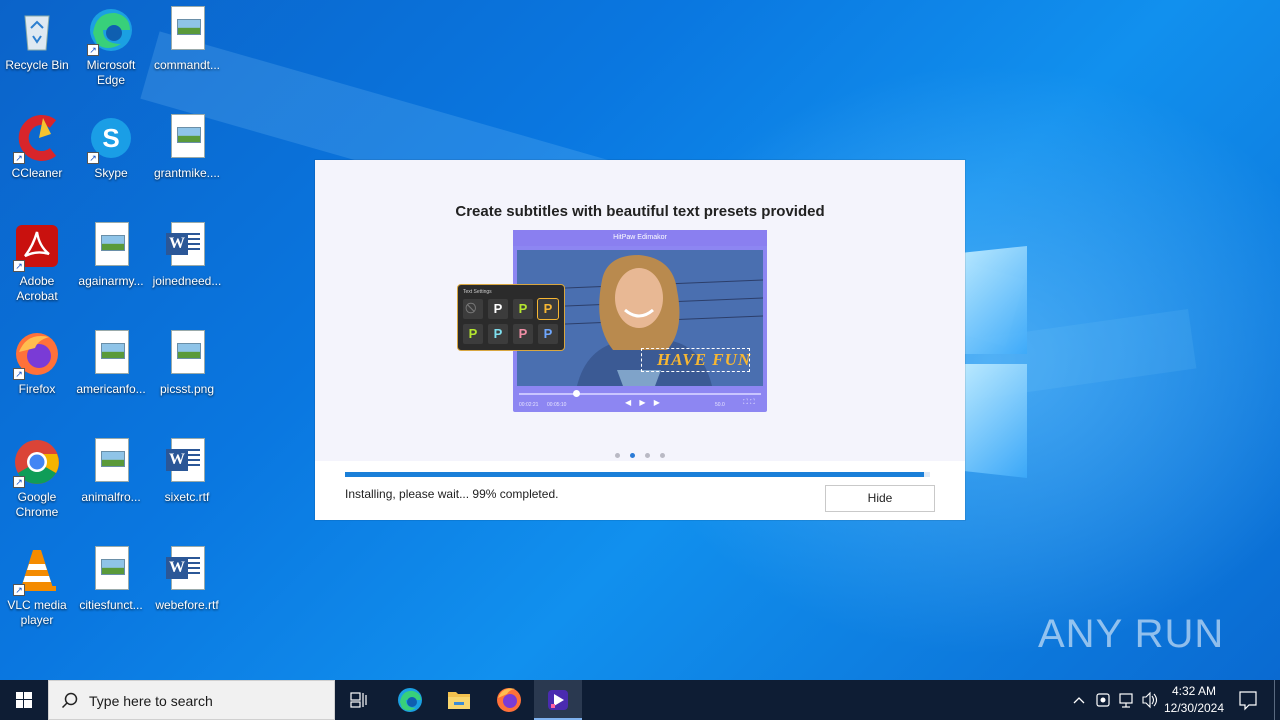 This screenshot has height=720, width=1280. What do you see at coordinates (1194, 691) in the screenshot?
I see `clock-time: 4:32 AM` at bounding box center [1194, 691].